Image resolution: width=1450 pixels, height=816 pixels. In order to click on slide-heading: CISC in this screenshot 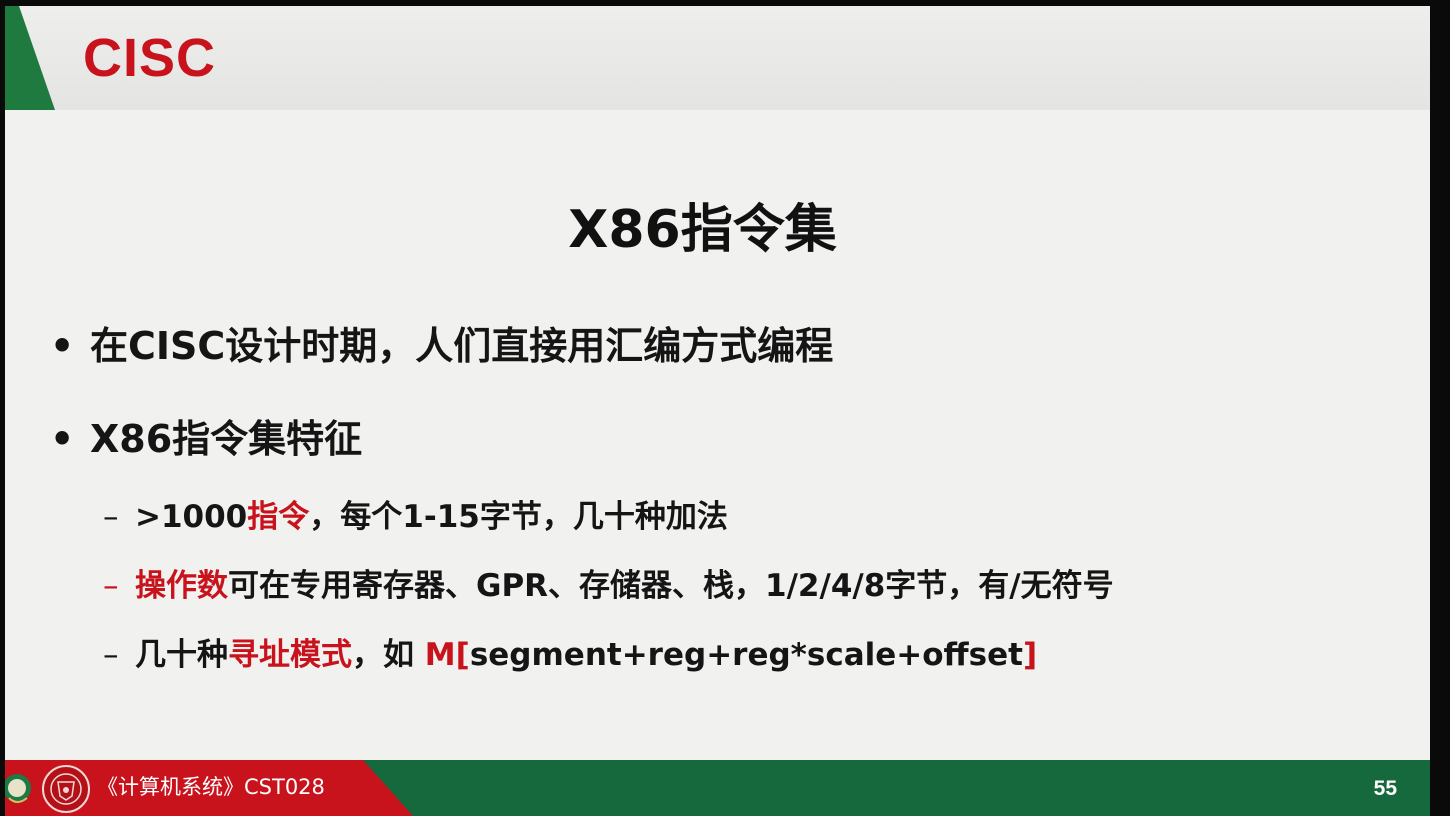, I will do `click(150, 58)`.